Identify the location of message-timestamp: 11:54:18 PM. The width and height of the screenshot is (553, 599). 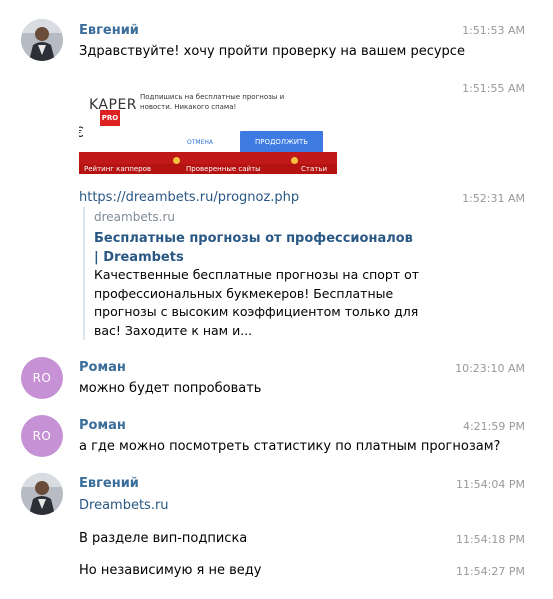
(490, 539).